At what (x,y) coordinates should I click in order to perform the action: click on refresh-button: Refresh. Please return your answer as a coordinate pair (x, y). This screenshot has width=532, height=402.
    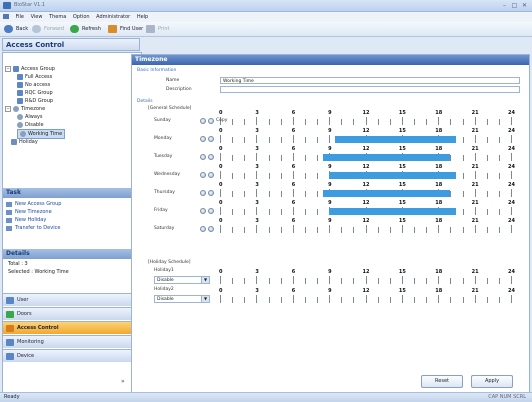
    Looking at the image, I should click on (85, 29).